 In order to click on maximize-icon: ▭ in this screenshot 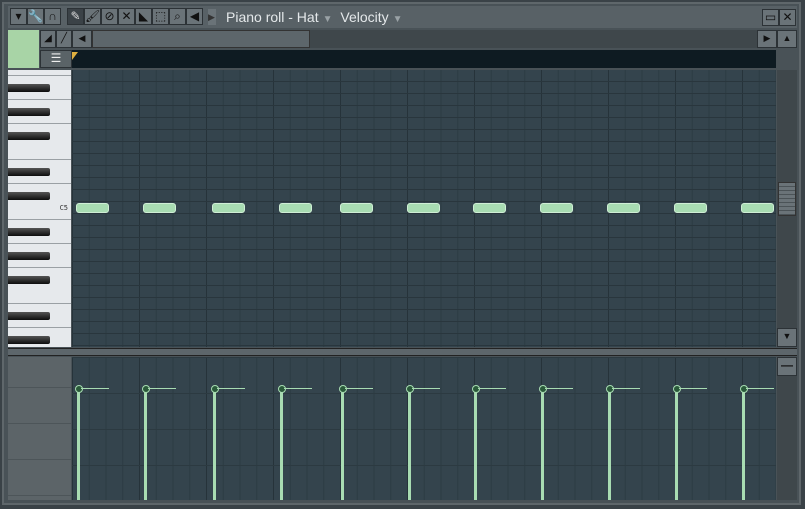, I will do `click(770, 17)`.